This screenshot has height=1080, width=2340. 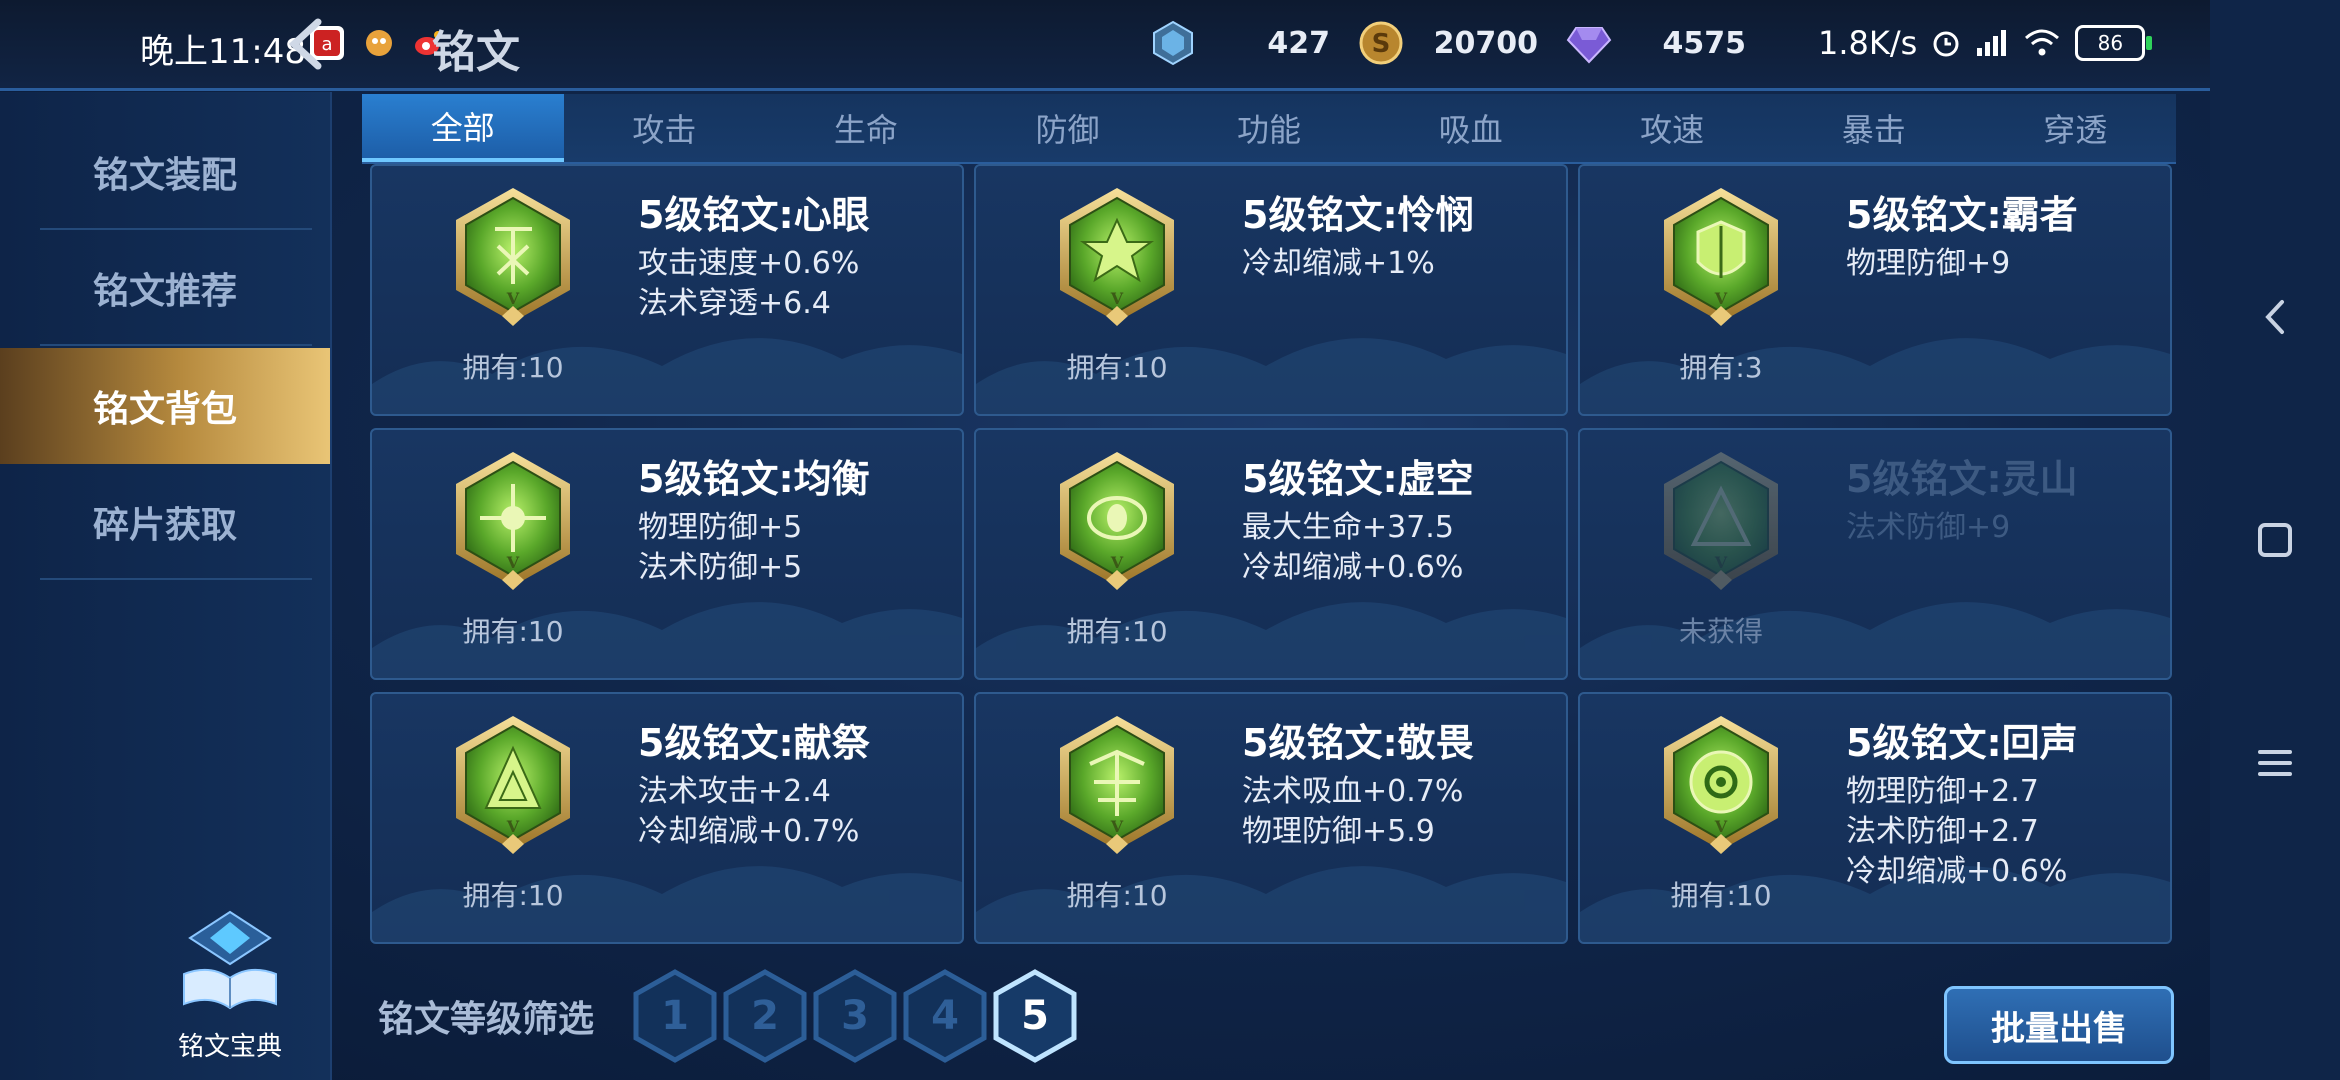 What do you see at coordinates (1358, 743) in the screenshot?
I see `rune-name: 5级铭文:敬畏` at bounding box center [1358, 743].